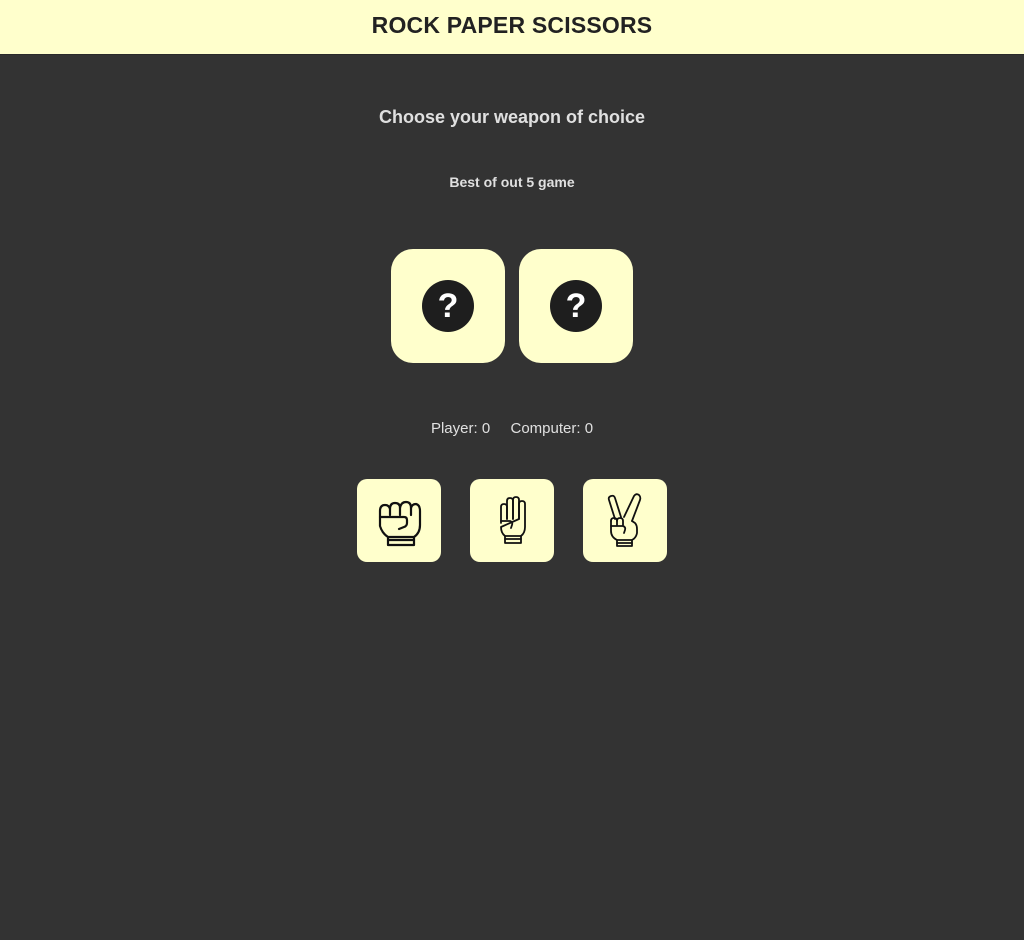 This screenshot has width=1024, height=940. I want to click on scoreboard: Player: 0 Computer: 0, so click(512, 428).